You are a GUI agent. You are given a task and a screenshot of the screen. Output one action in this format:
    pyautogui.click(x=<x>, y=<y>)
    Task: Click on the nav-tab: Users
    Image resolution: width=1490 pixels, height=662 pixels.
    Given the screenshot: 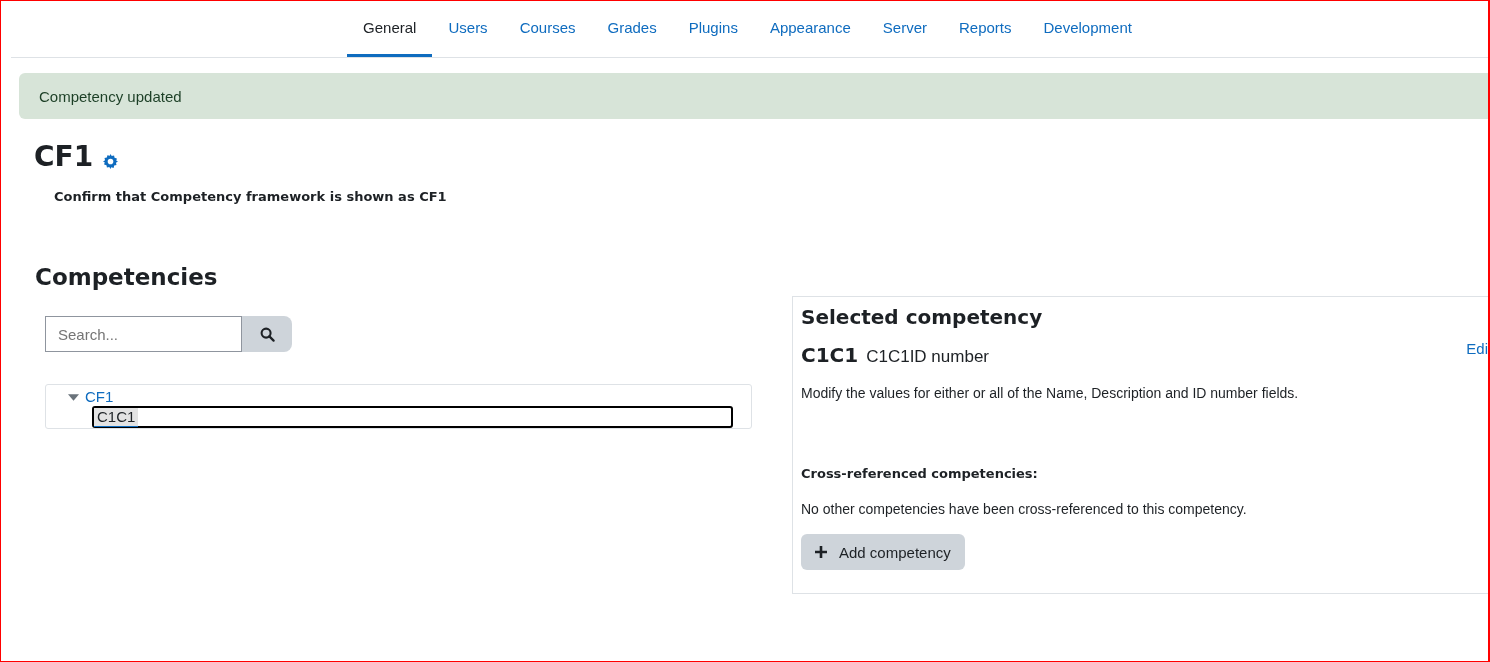 What is the action you would take?
    pyautogui.click(x=468, y=29)
    